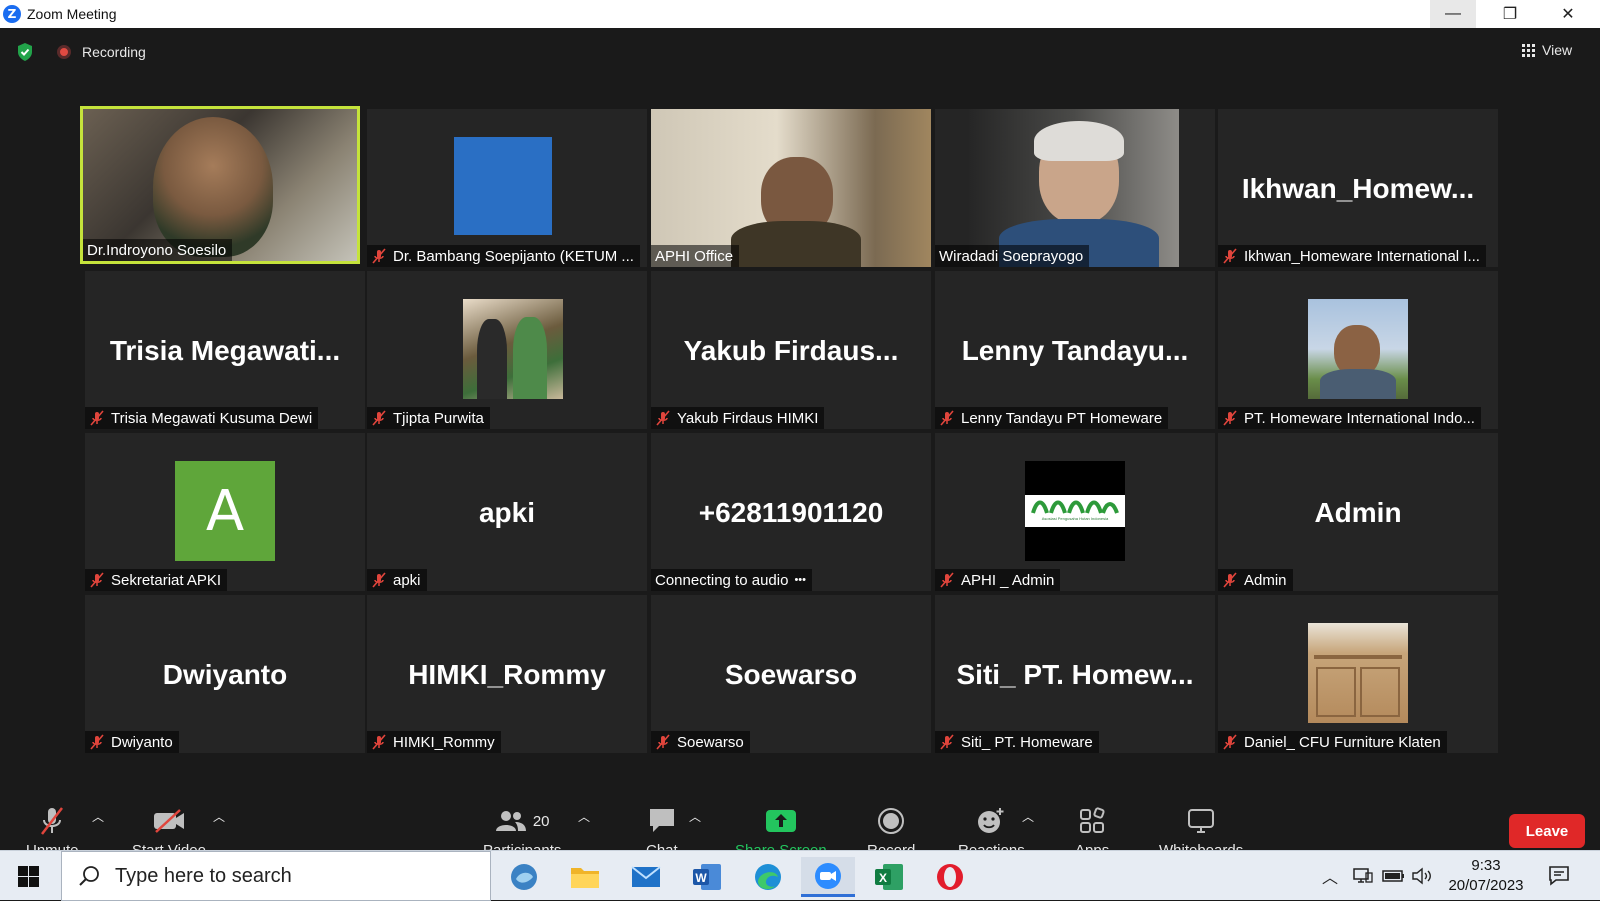 The width and height of the screenshot is (1600, 901). I want to click on whiteboard-icon, so click(1201, 821).